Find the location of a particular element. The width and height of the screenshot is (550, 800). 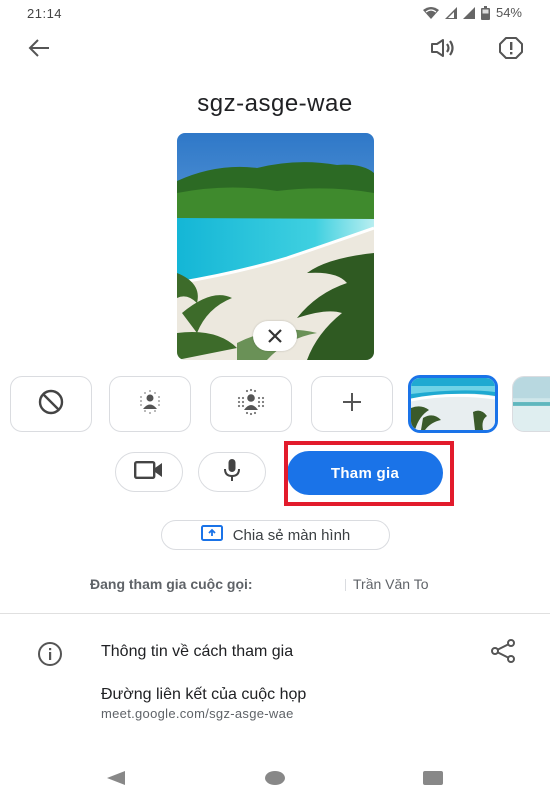

audio-output-button is located at coordinates (443, 50).